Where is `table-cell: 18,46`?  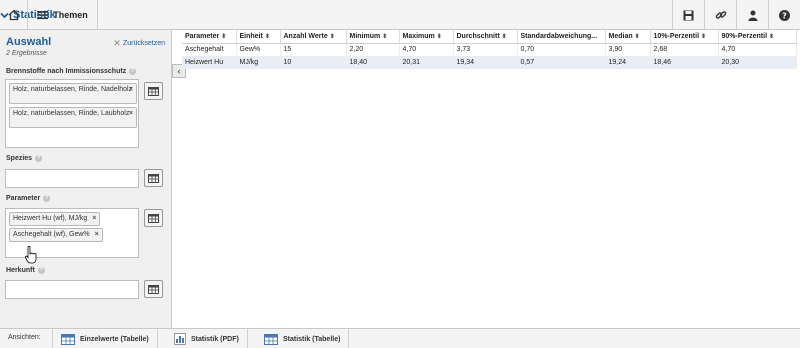 table-cell: 18,46 is located at coordinates (684, 62).